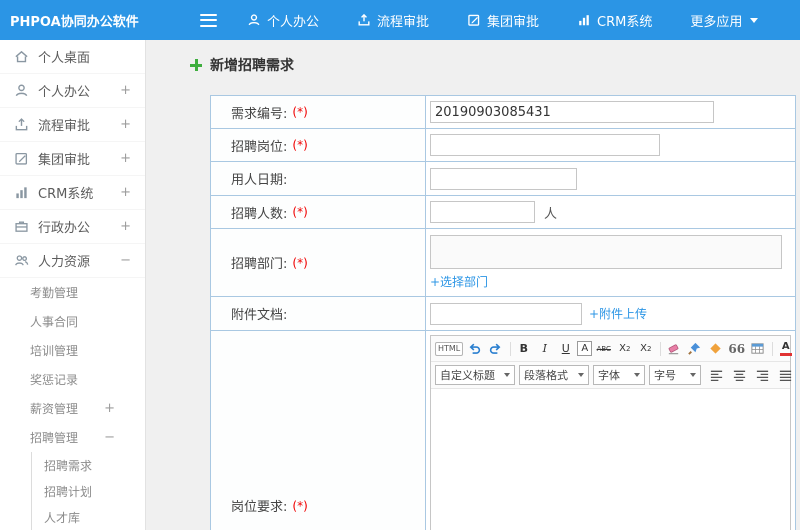 This screenshot has width=800, height=530. I want to click on page-header: 新增招聘需求, so click(495, 65).